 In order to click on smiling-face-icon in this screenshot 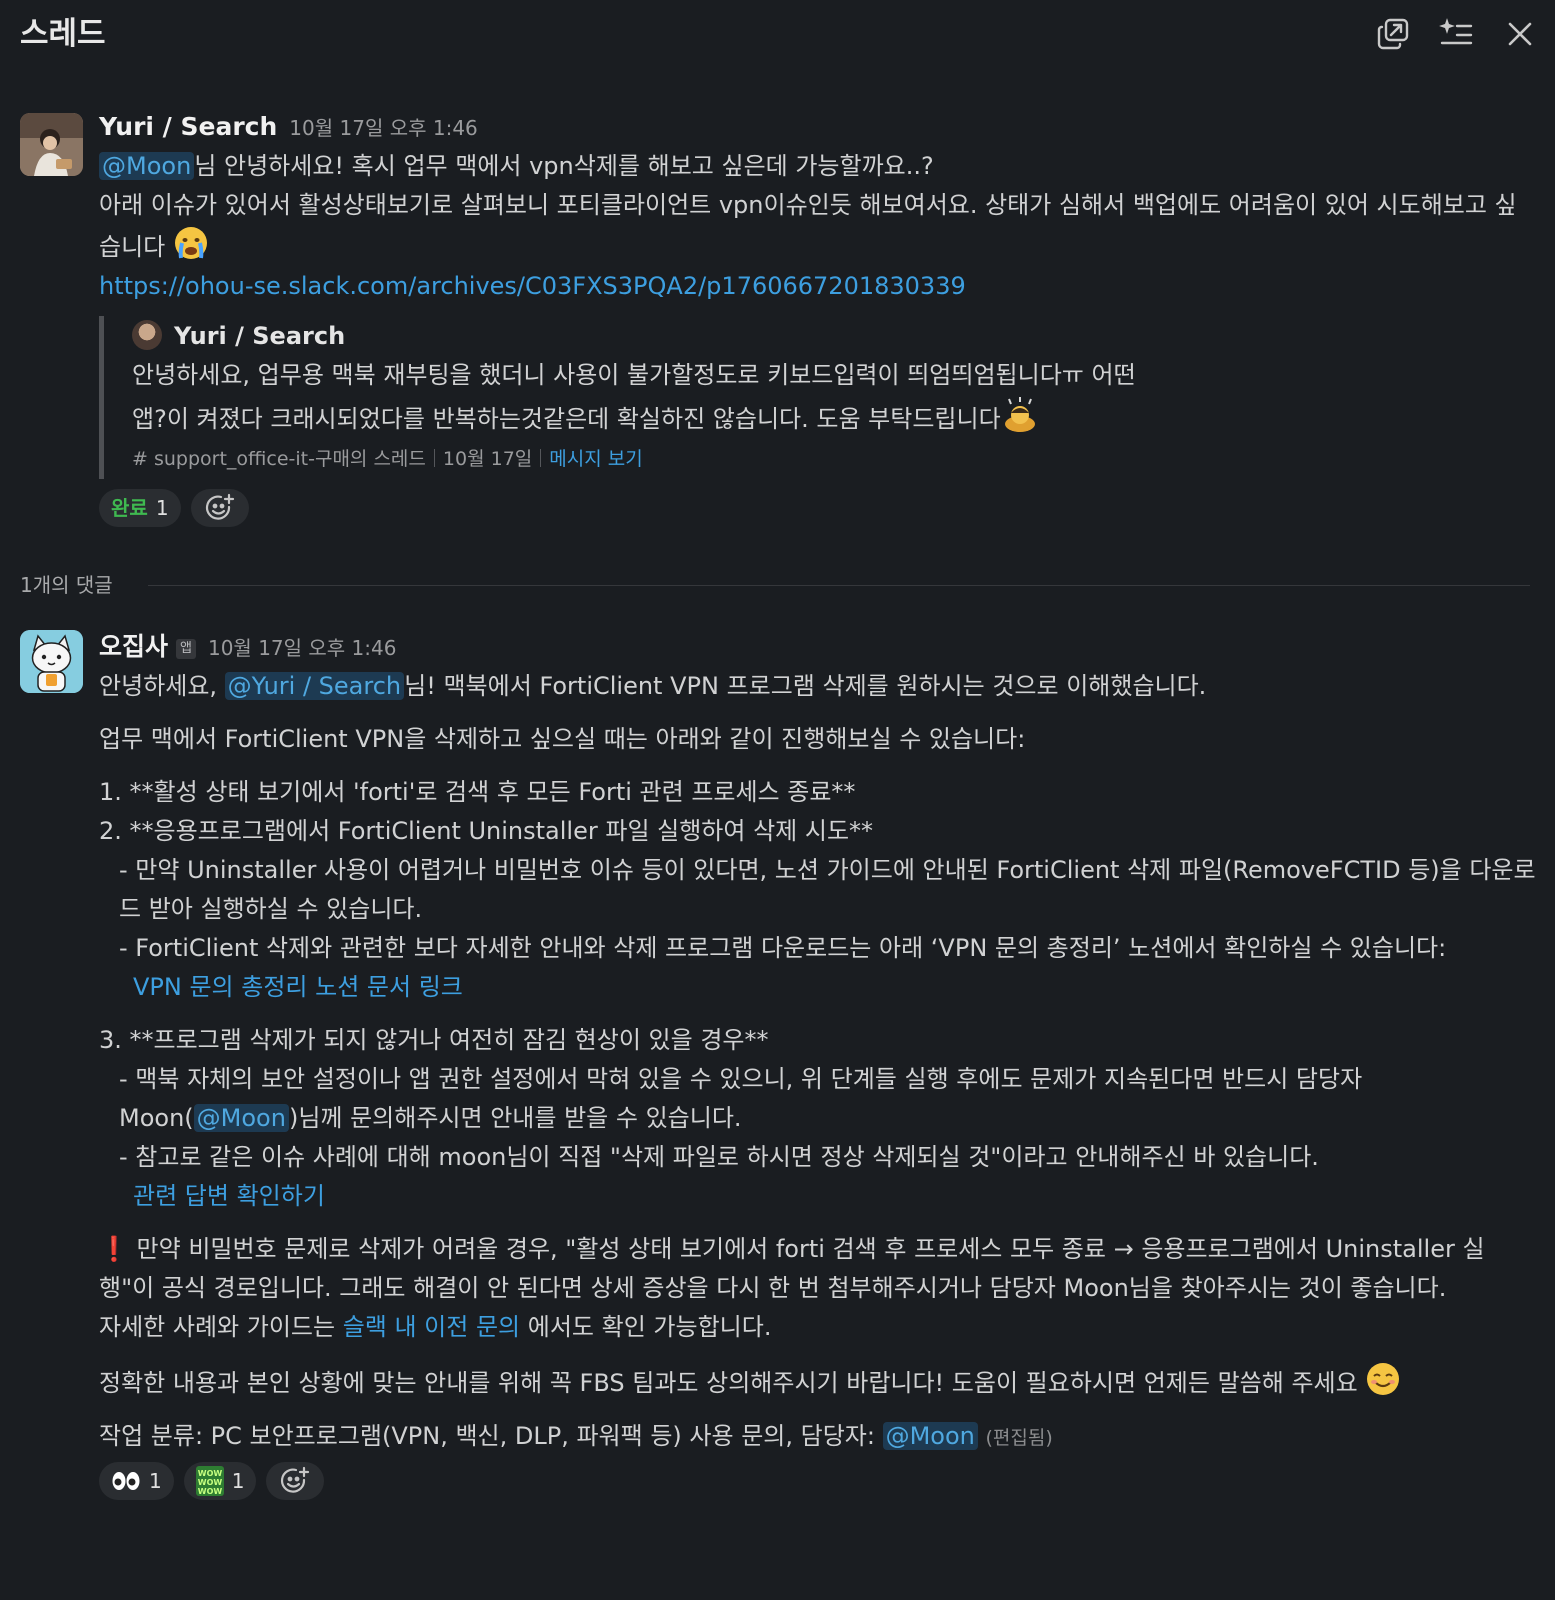, I will do `click(1383, 1379)`.